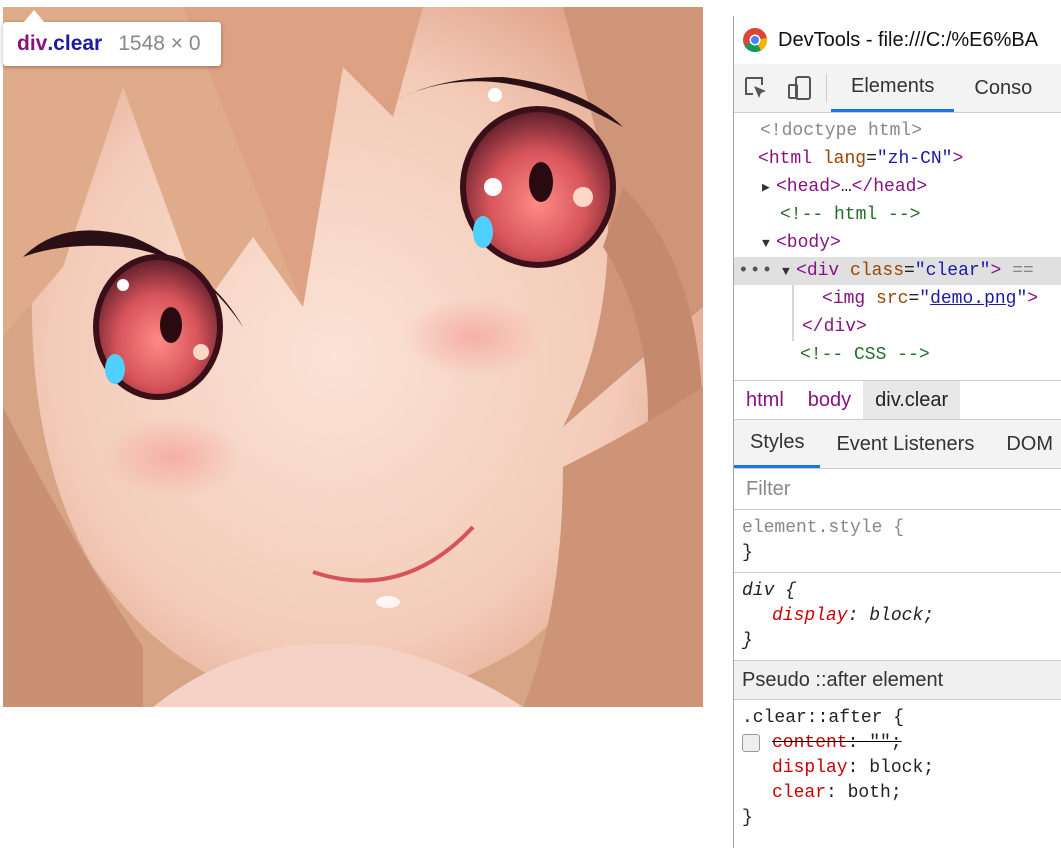 The width and height of the screenshot is (1061, 848). Describe the element at coordinates (897, 541) in the screenshot. I see `rule-element-style: element.style { }` at that location.